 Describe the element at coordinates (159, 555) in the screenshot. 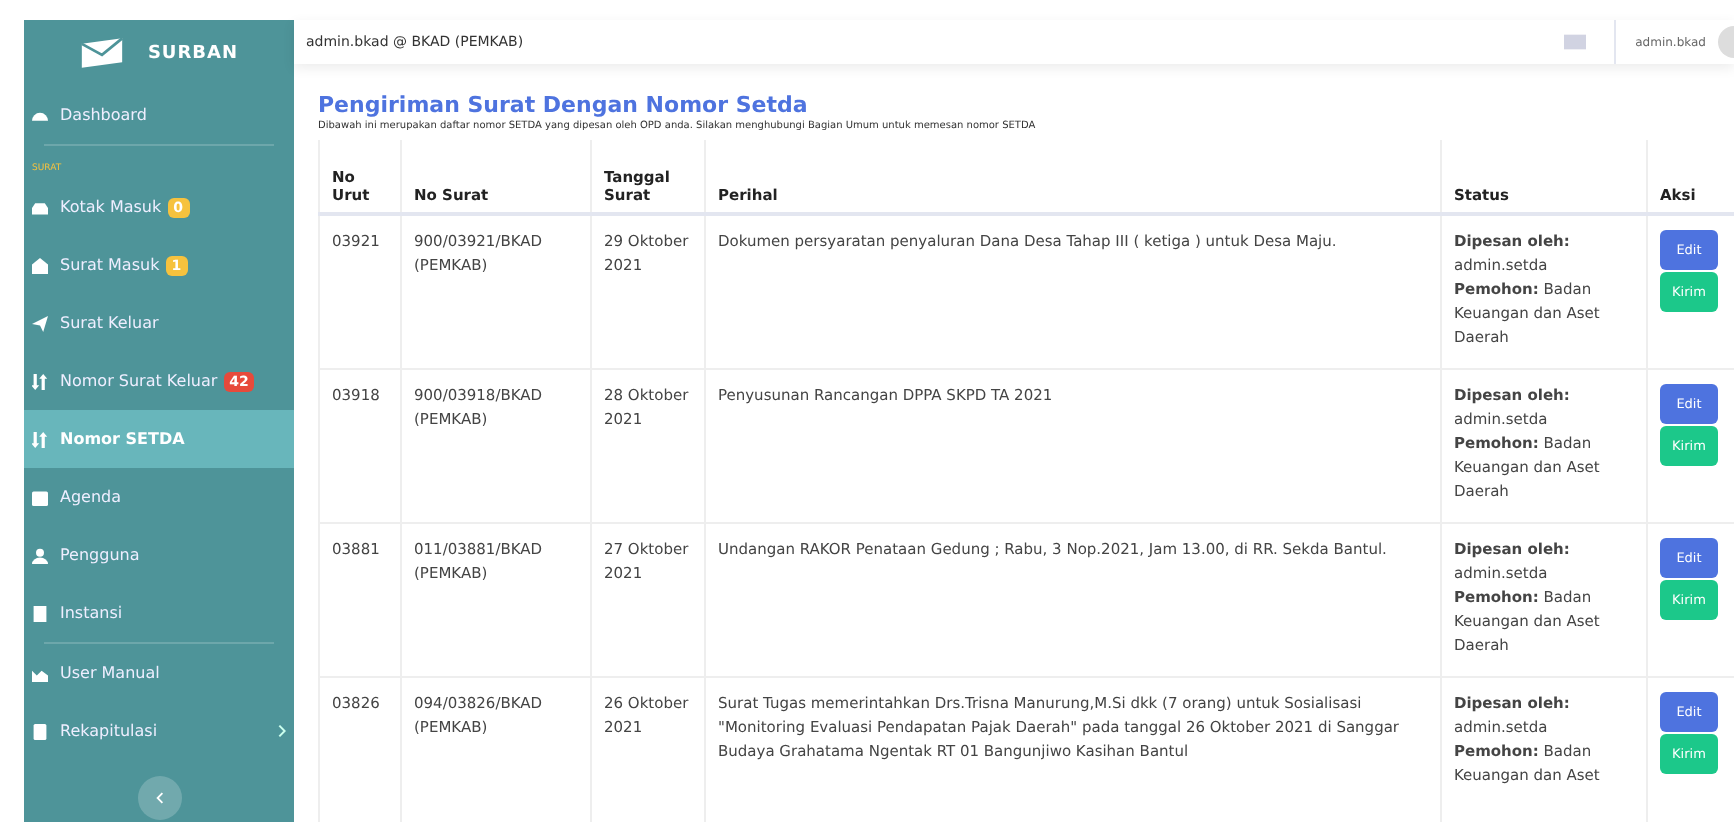

I see `nav-item: Pengguna` at that location.